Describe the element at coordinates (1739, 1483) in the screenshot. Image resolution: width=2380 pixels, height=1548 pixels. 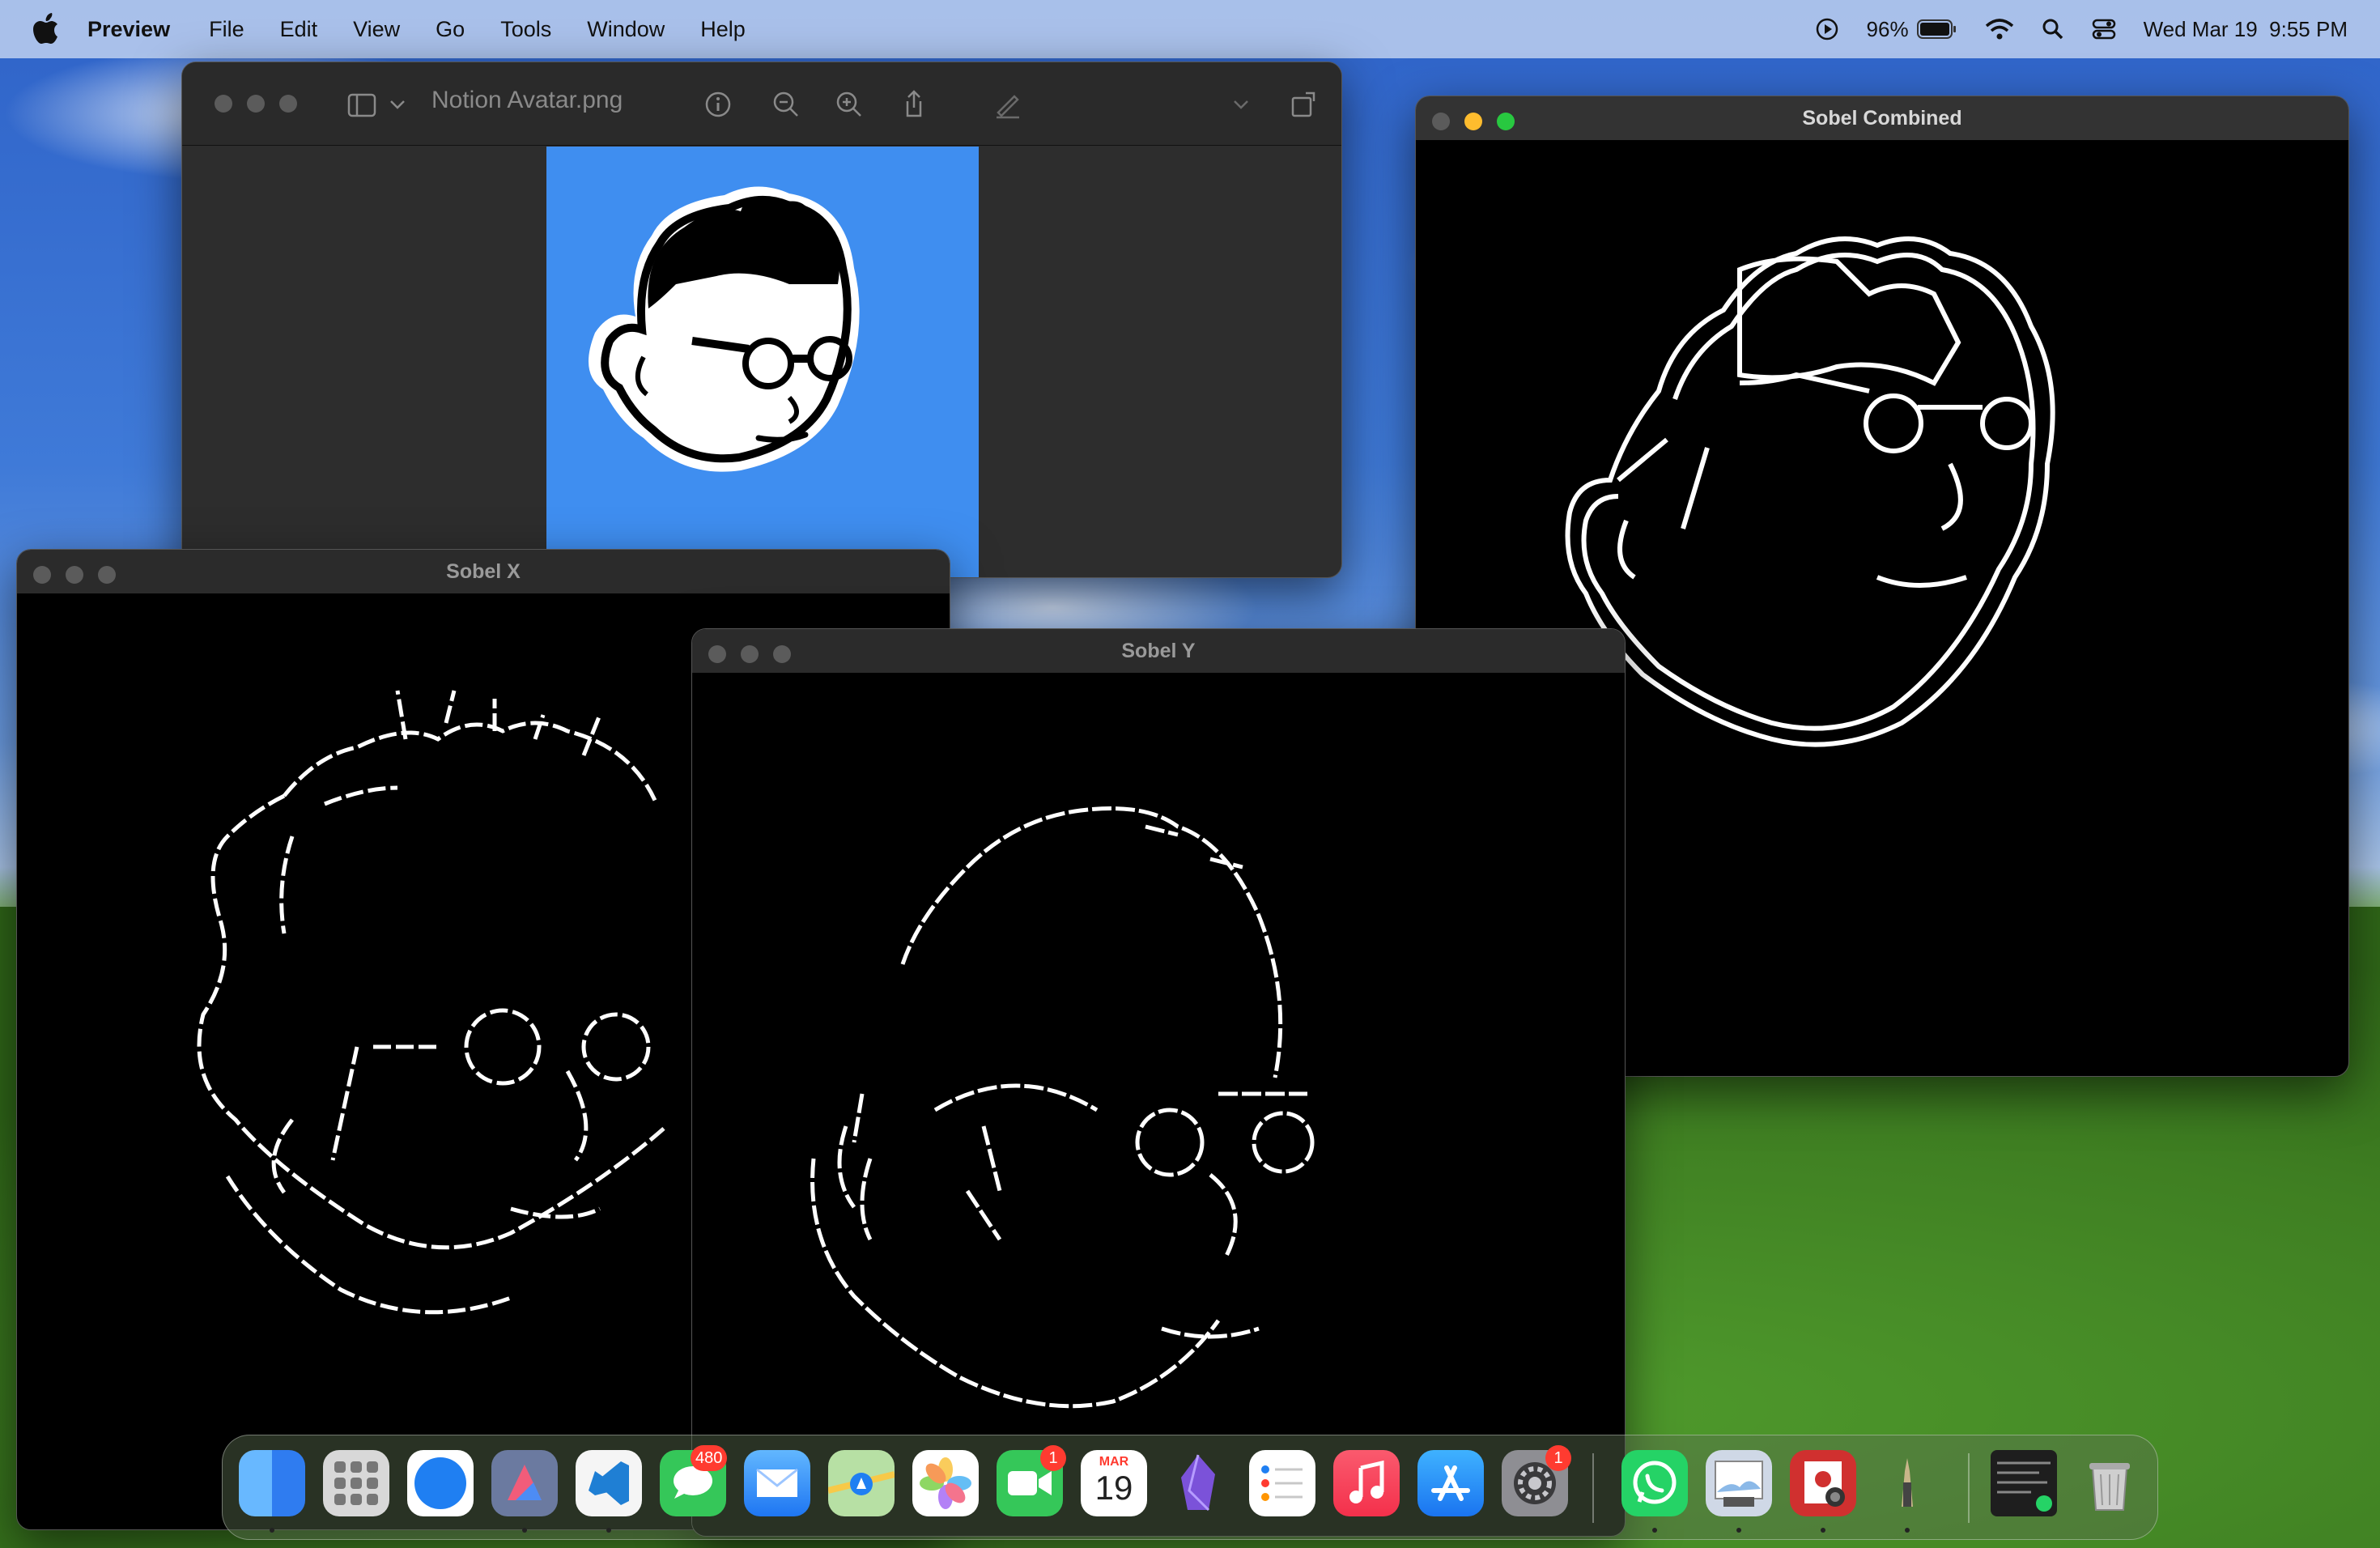
I see `preview-app-icon` at that location.